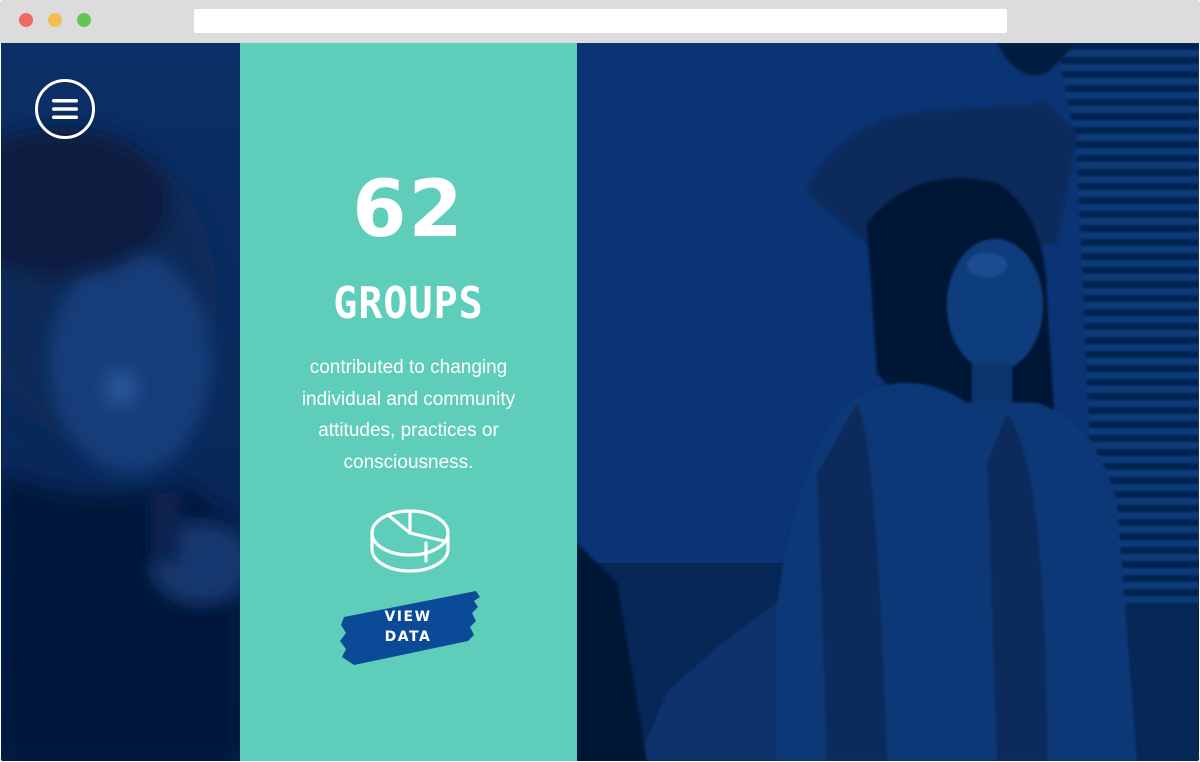  What do you see at coordinates (408, 637) in the screenshot?
I see `view-data-label-line2: DATA` at bounding box center [408, 637].